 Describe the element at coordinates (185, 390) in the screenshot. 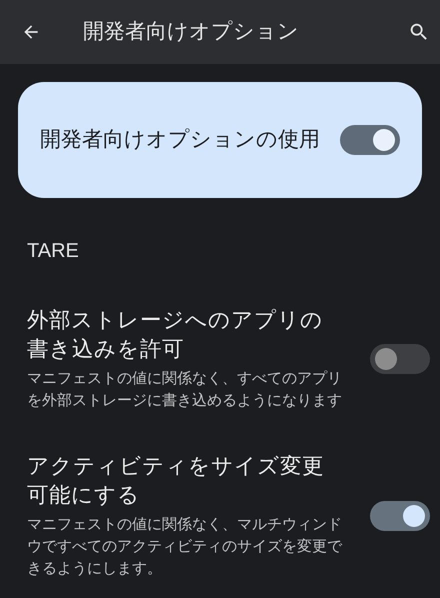

I see `setting-summary: マニフェストの値に関係なく、すべてのアプリを外部ストレージに書き込めるようになります` at that location.